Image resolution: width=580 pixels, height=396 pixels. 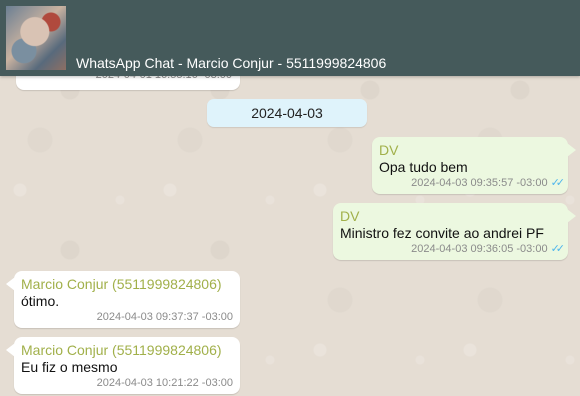 What do you see at coordinates (479, 183) in the screenshot?
I see `message-timestamp: 2024-04-03 09:35:57 -03:00` at bounding box center [479, 183].